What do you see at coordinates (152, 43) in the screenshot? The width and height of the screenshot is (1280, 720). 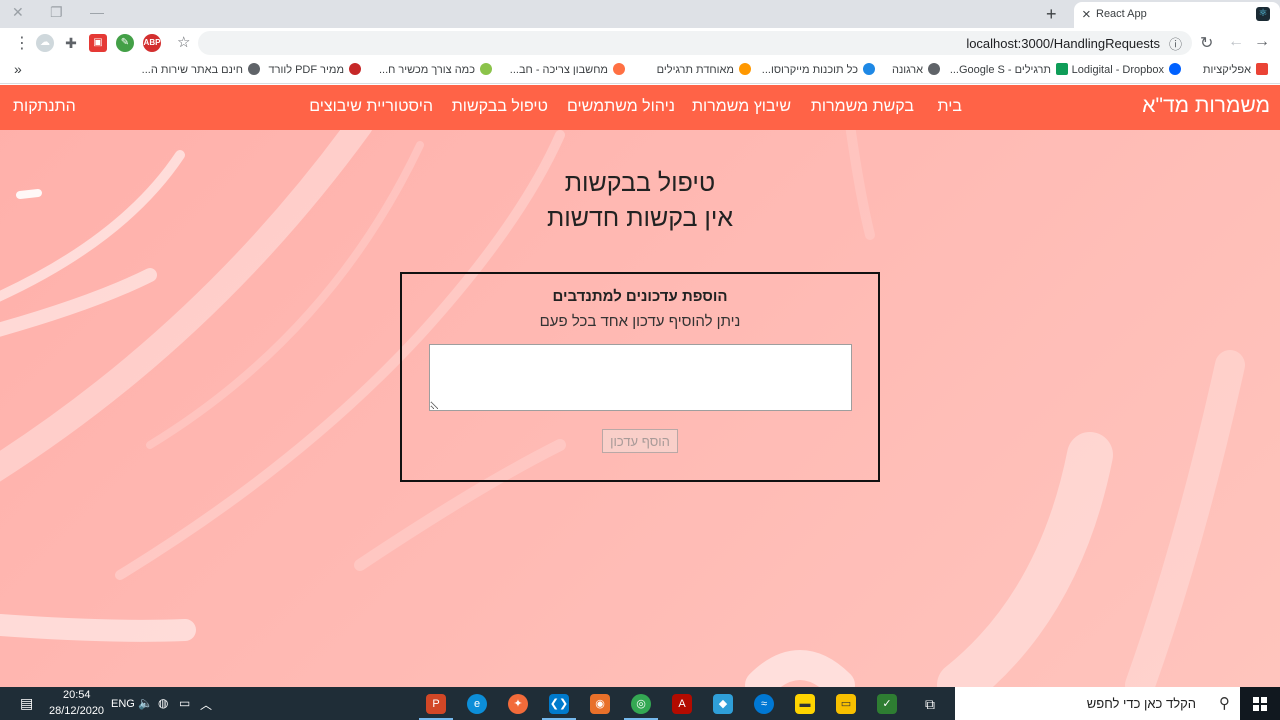 I see `adblock-extension-icon: ABP` at bounding box center [152, 43].